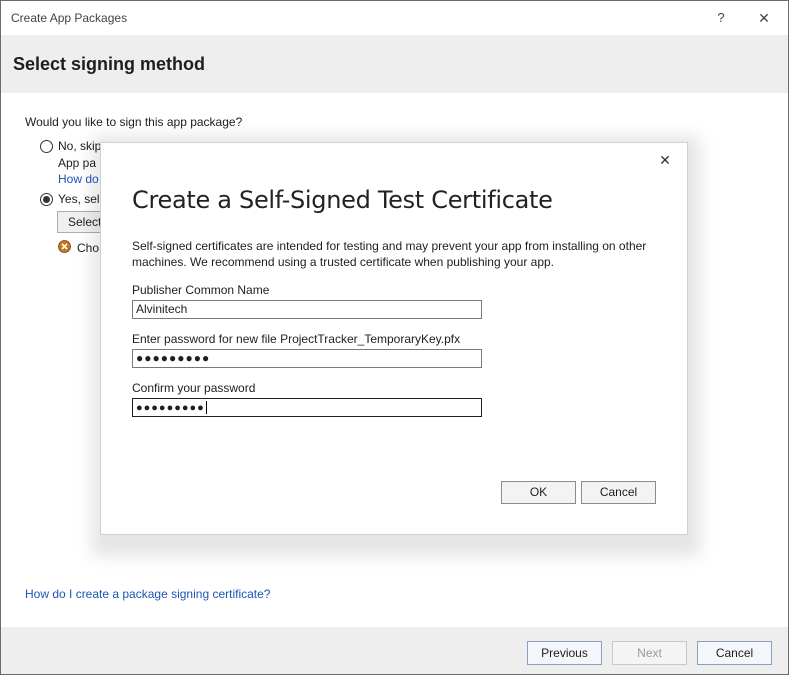 Image resolution: width=789 pixels, height=675 pixels. What do you see at coordinates (64, 246) in the screenshot?
I see `warning-badge-icon` at bounding box center [64, 246].